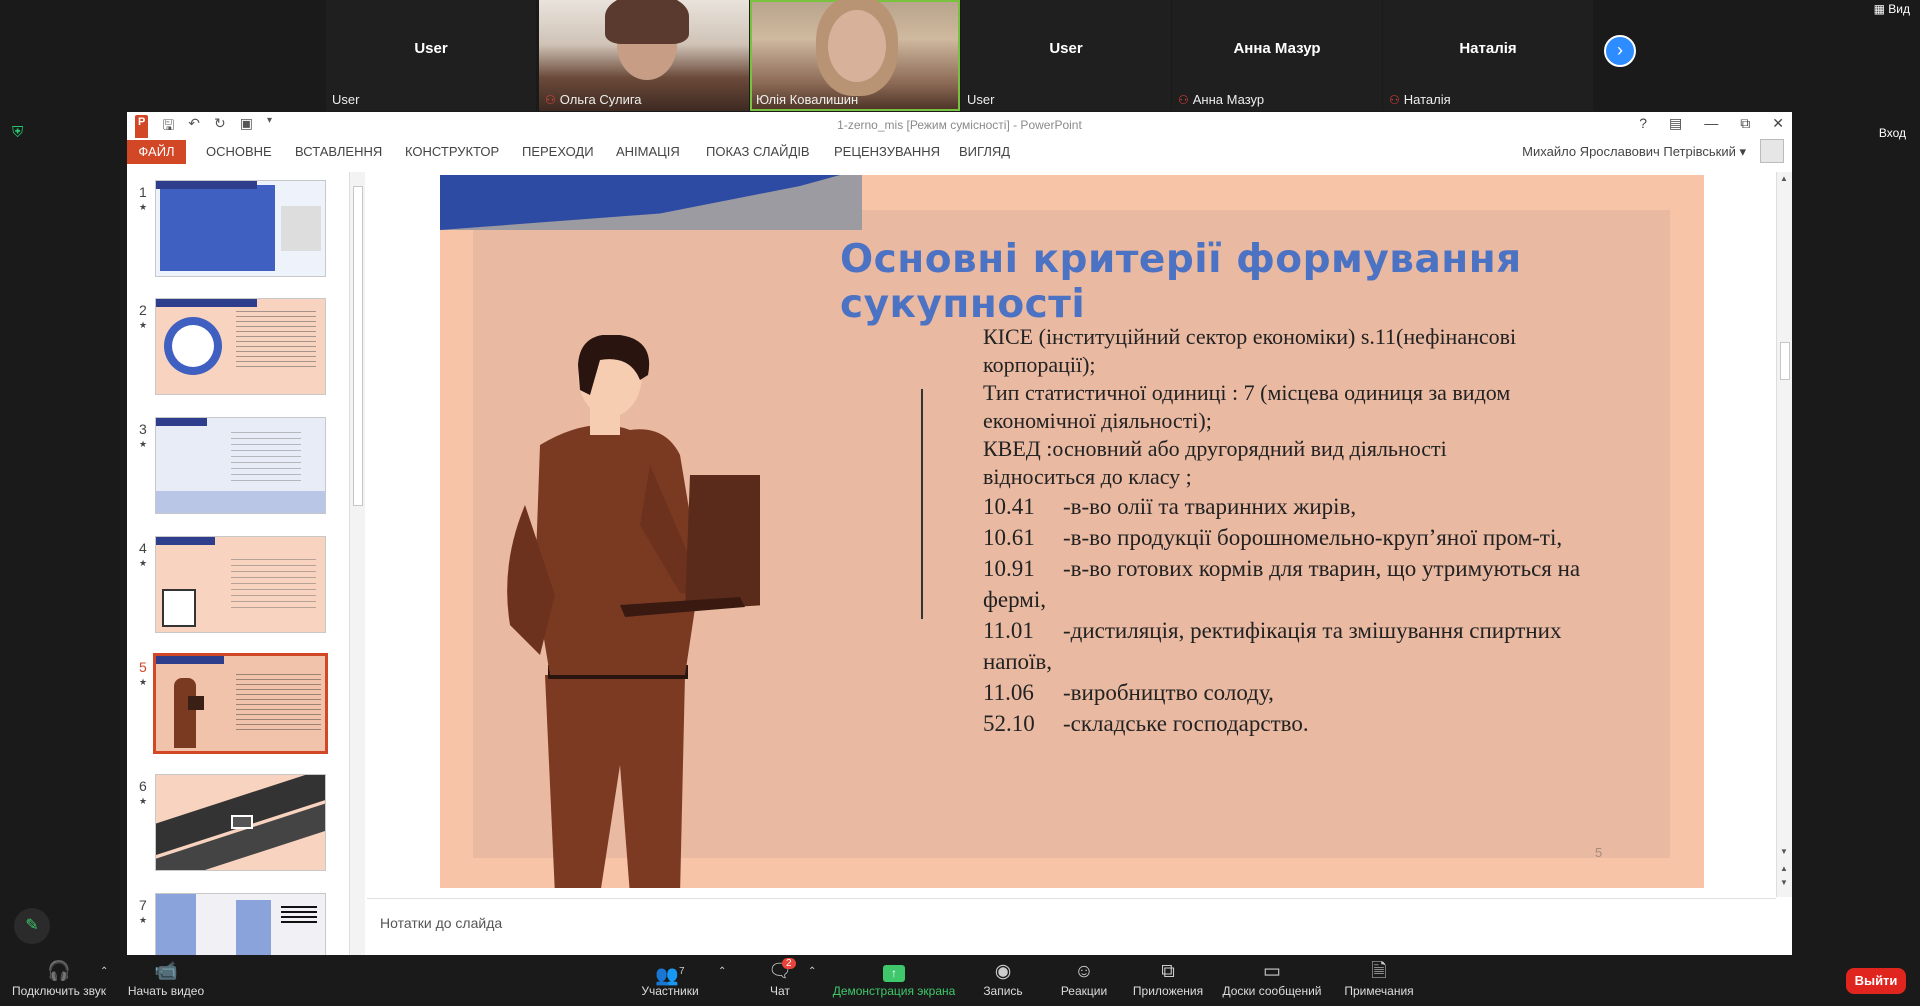 The width and height of the screenshot is (1920, 1006). I want to click on slide-thumbnail: 4 ★, so click(238, 586).